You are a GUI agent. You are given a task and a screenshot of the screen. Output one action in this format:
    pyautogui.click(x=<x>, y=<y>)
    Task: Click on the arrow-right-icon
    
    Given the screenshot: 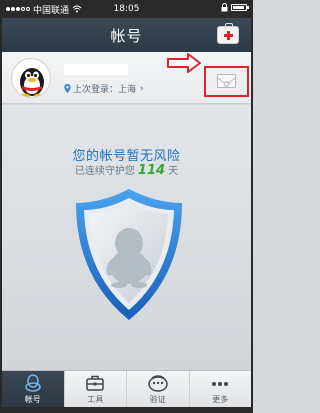 What is the action you would take?
    pyautogui.click(x=184, y=63)
    